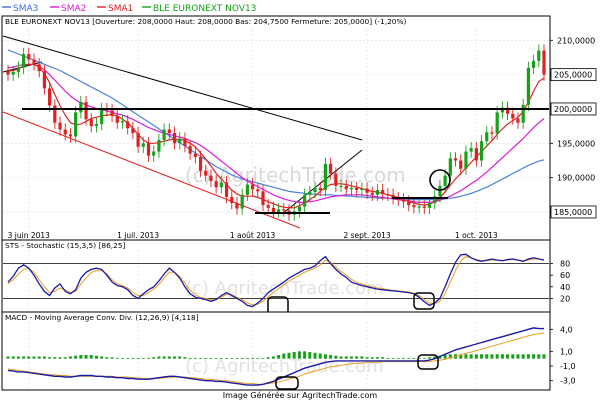  What do you see at coordinates (284, 366) in the screenshot?
I see `macd-watermark: (c) AgritechTrade.com` at bounding box center [284, 366].